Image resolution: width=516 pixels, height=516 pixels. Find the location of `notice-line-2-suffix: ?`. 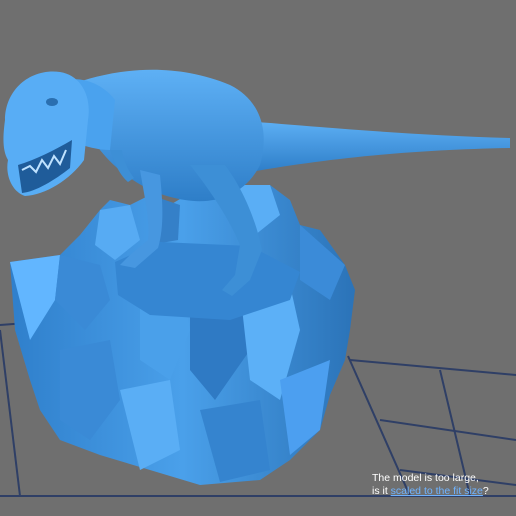

notice-line-2-suffix: ? is located at coordinates (485, 491).